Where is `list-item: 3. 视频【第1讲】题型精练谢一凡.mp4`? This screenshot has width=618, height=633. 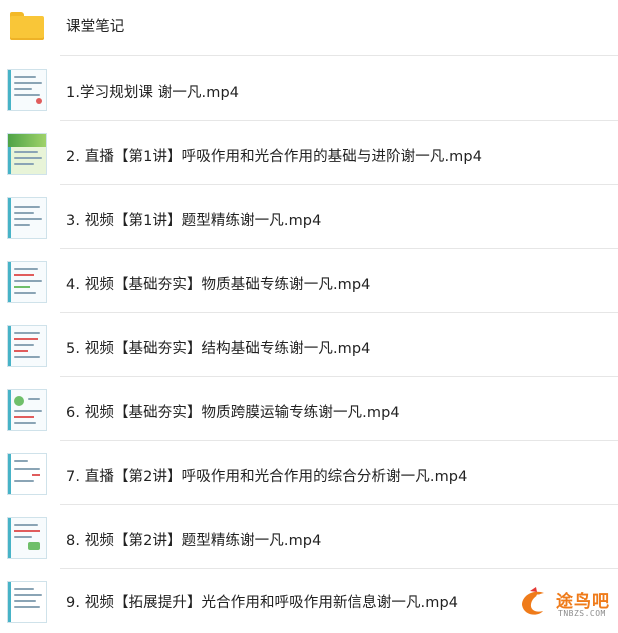 list-item: 3. 视频【第1讲】题型精练谢一凡.mp4 is located at coordinates (309, 217).